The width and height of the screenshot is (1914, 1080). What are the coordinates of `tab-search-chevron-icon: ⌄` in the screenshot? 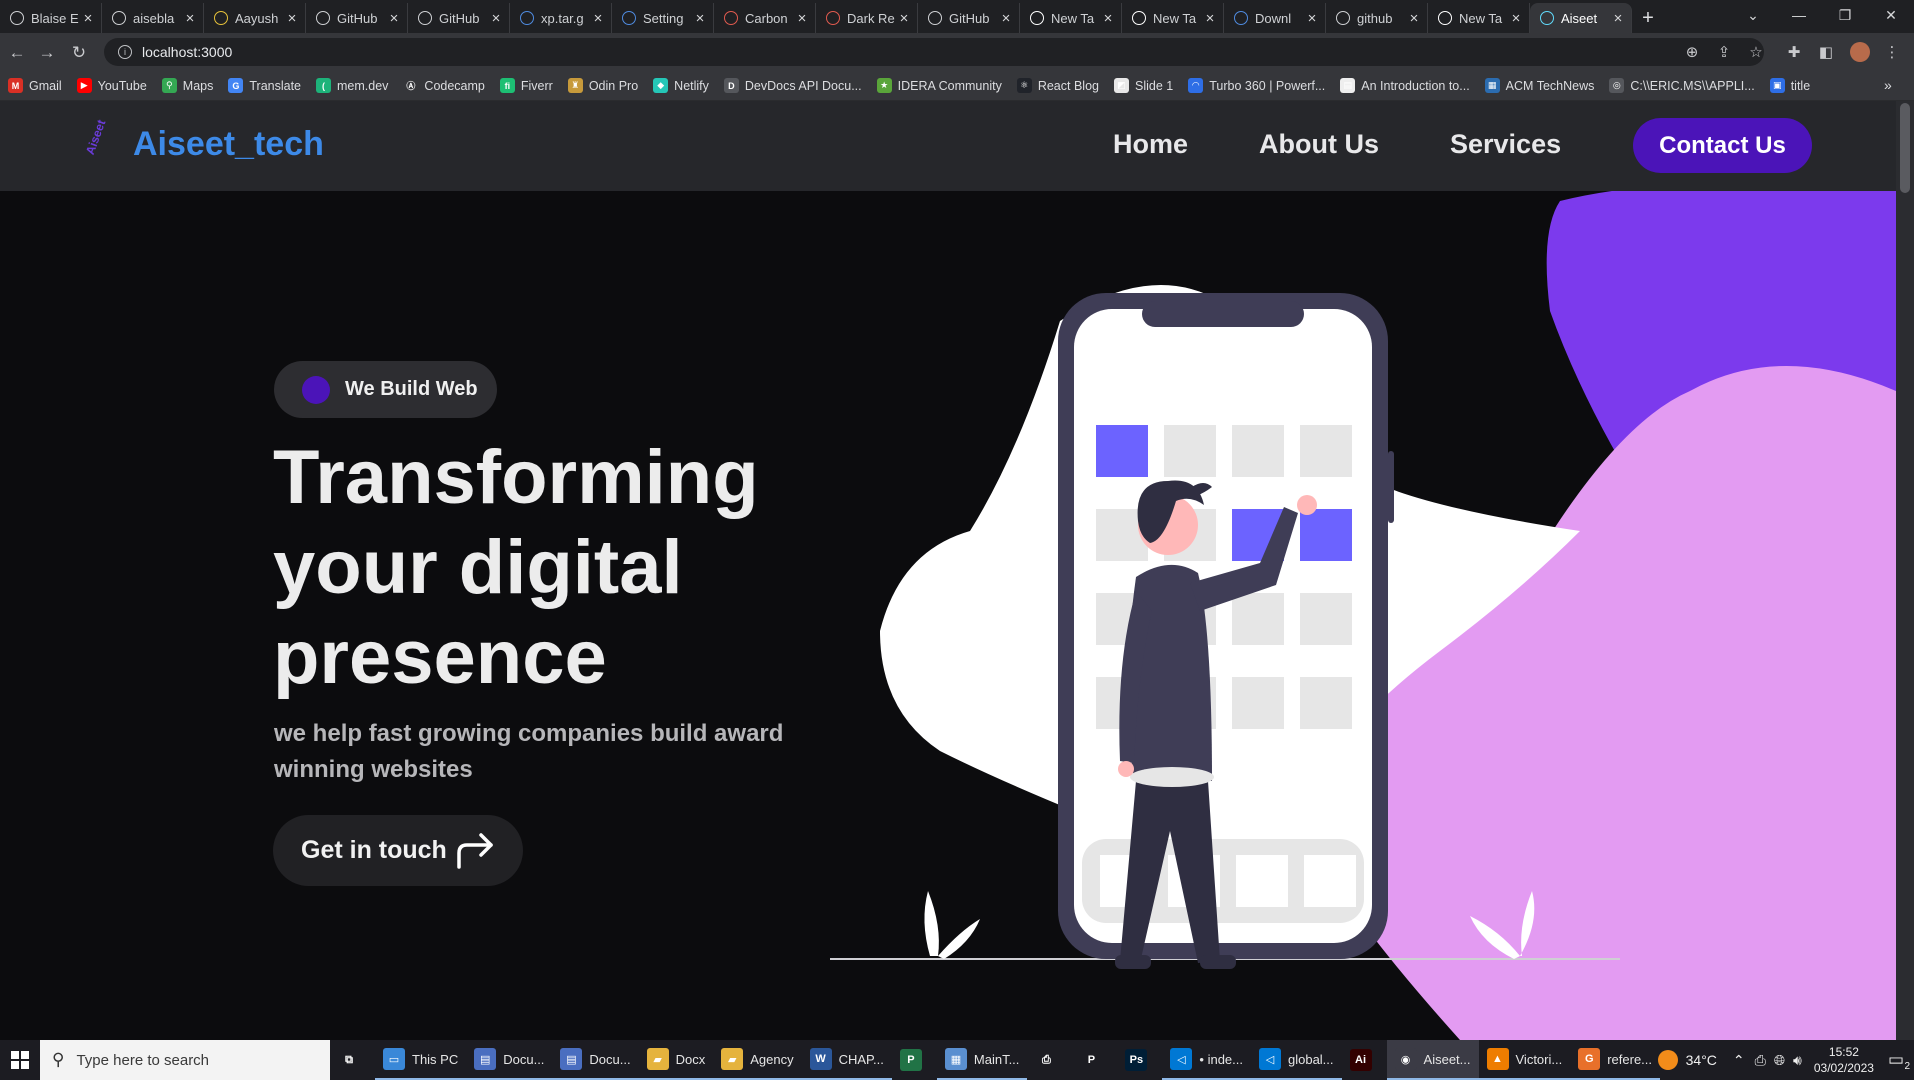 It's located at (1753, 15).